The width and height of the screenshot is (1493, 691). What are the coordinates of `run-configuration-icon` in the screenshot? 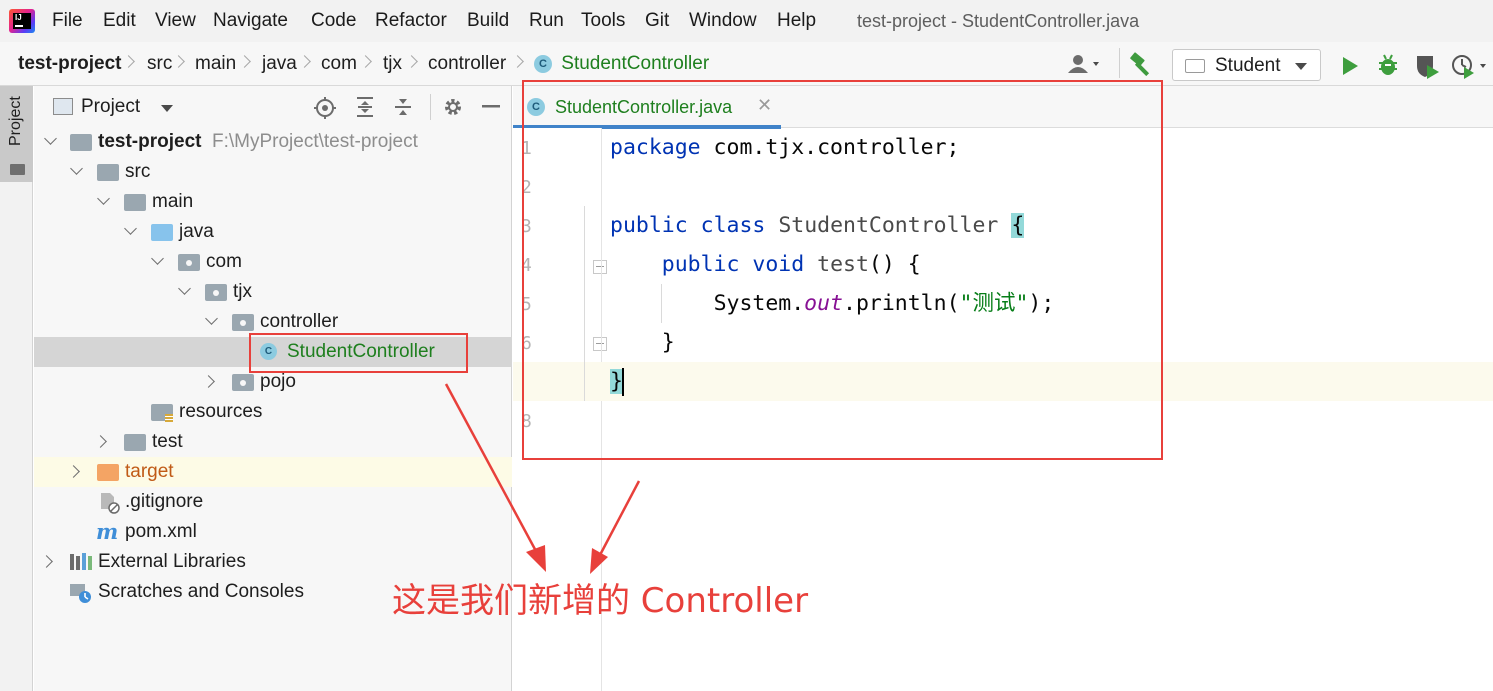 It's located at (1195, 66).